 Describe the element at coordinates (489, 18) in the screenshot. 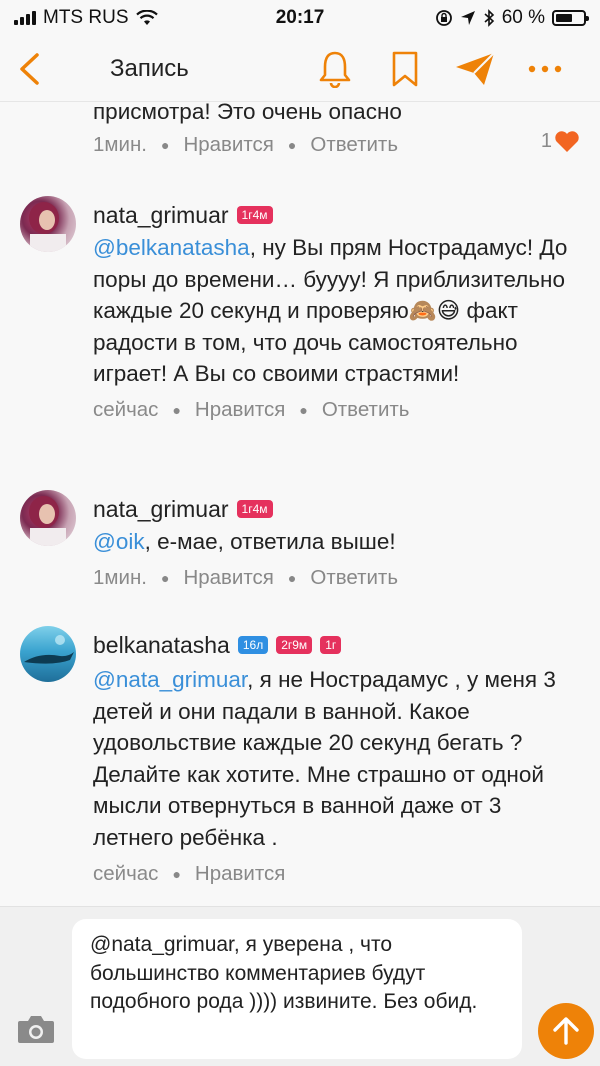

I see `bluetooth-icon` at that location.